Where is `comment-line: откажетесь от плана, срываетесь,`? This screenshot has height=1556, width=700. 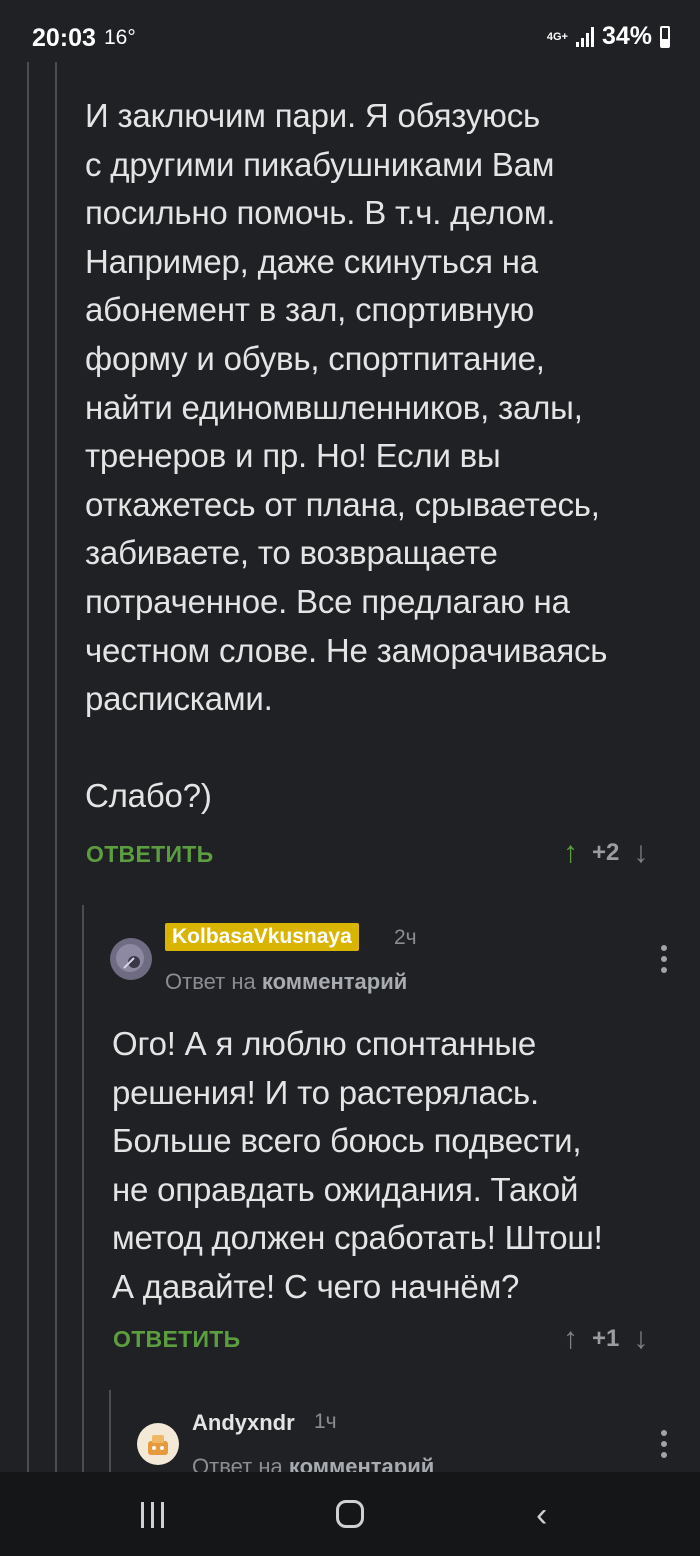 comment-line: откажетесь от плана, срываетесь, is located at coordinates (342, 504).